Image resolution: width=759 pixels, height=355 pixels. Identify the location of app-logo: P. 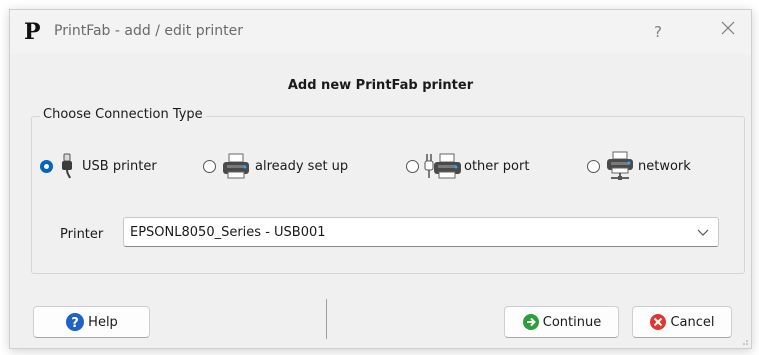
(32, 32).